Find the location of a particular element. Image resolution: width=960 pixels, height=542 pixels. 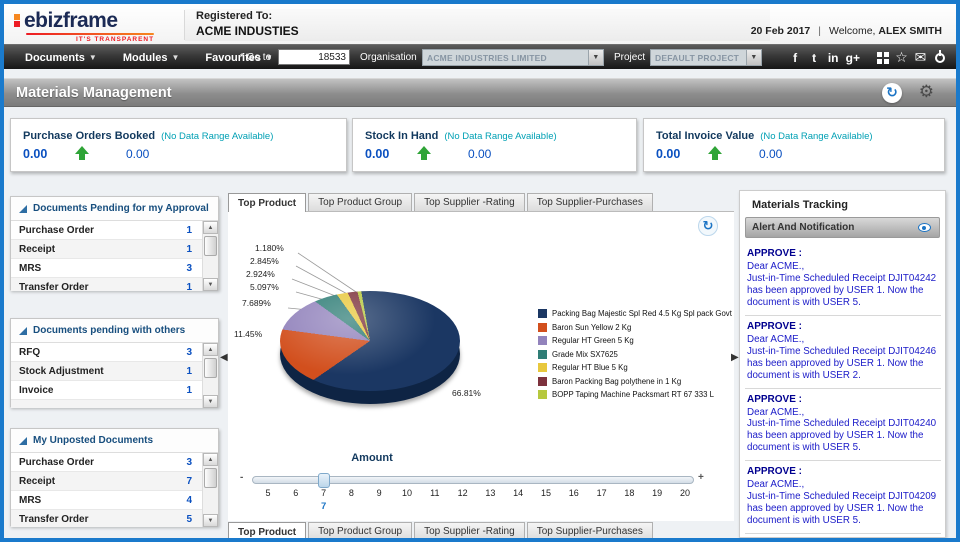

slider-tick-label: 5 is located at coordinates (268, 493).